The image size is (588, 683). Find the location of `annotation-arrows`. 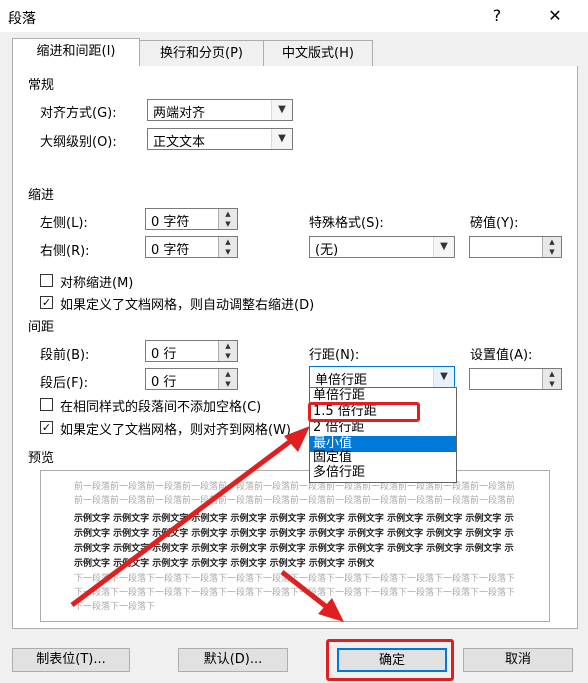

annotation-arrows is located at coordinates (207, 524).